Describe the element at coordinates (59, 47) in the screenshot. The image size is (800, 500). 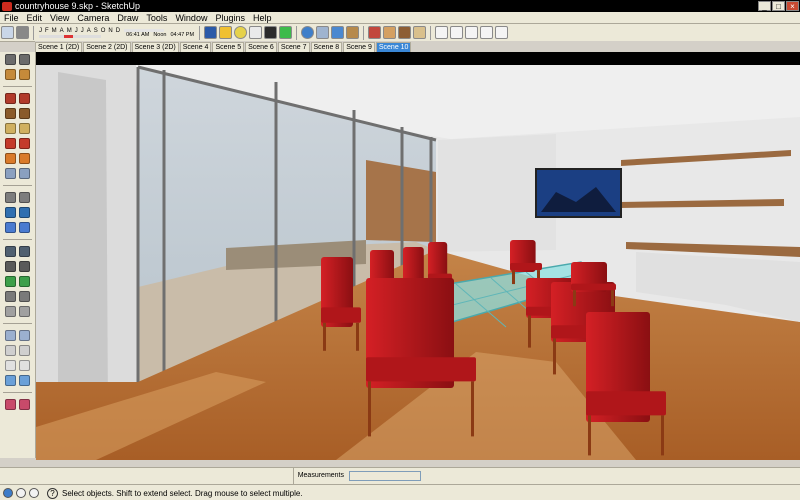
I see `tab-scene-1: Scene 1 (2D)` at that location.